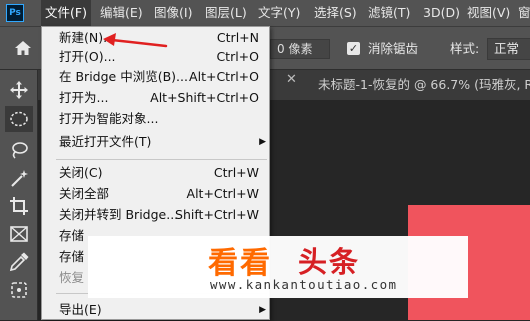  What do you see at coordinates (155, 142) in the screenshot?
I see `menu-item-recent-files: 最近打开文件(T) ▶` at bounding box center [155, 142].